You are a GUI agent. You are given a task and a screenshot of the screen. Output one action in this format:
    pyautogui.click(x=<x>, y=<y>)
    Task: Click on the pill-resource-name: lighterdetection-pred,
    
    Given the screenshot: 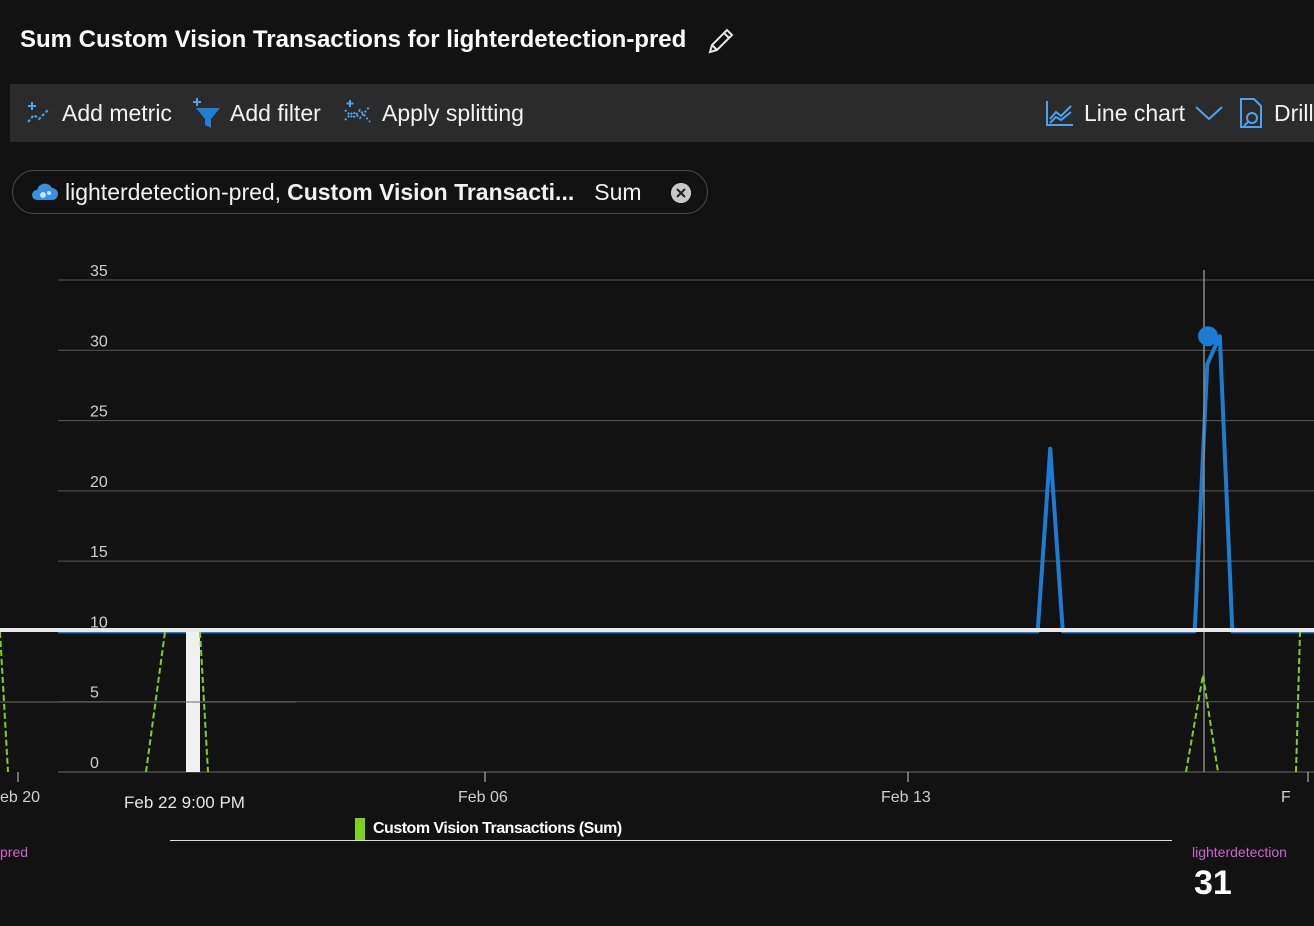 What is the action you would take?
    pyautogui.click(x=173, y=191)
    